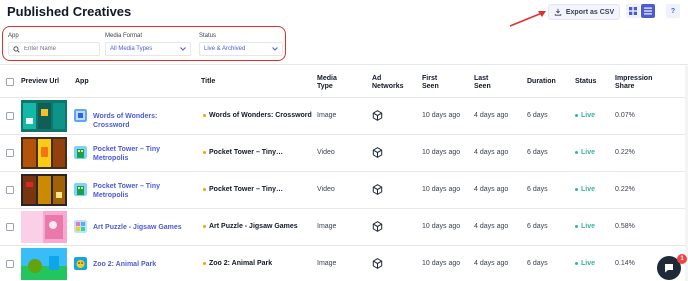 This screenshot has height=281, width=688. I want to click on select-all-checkbox, so click(10, 82).